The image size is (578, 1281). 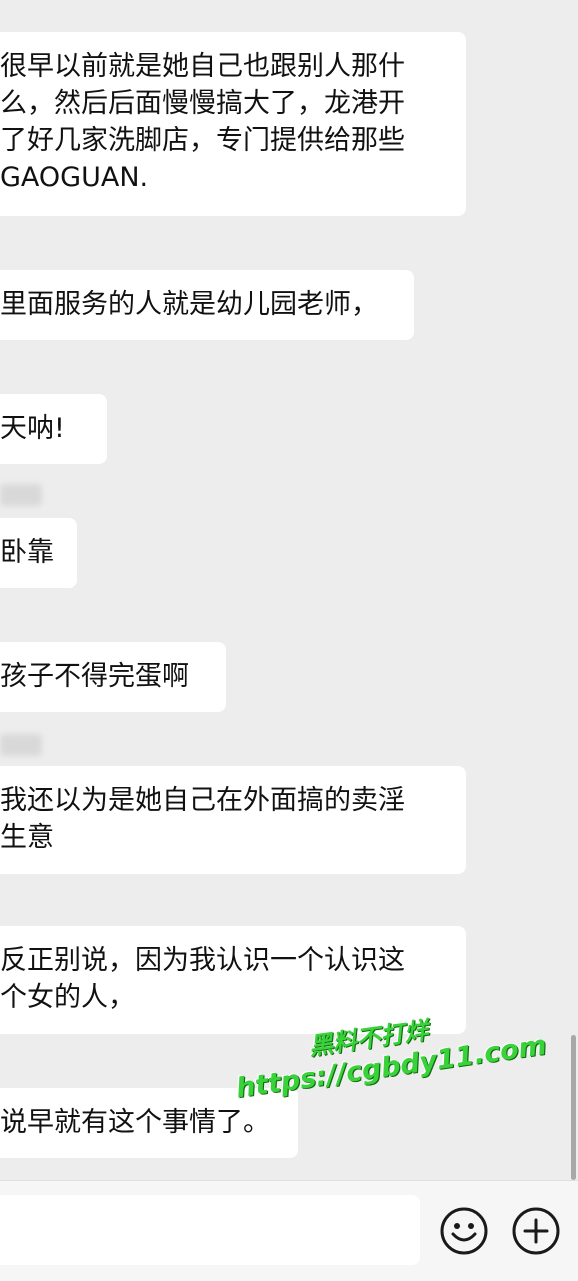 I want to click on scrollbar, so click(x=573, y=1107).